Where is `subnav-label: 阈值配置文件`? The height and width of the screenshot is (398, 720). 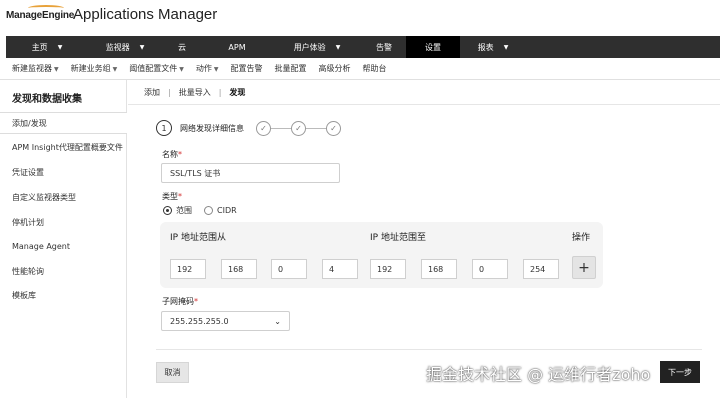
subnav-label: 阈值配置文件 is located at coordinates (153, 68).